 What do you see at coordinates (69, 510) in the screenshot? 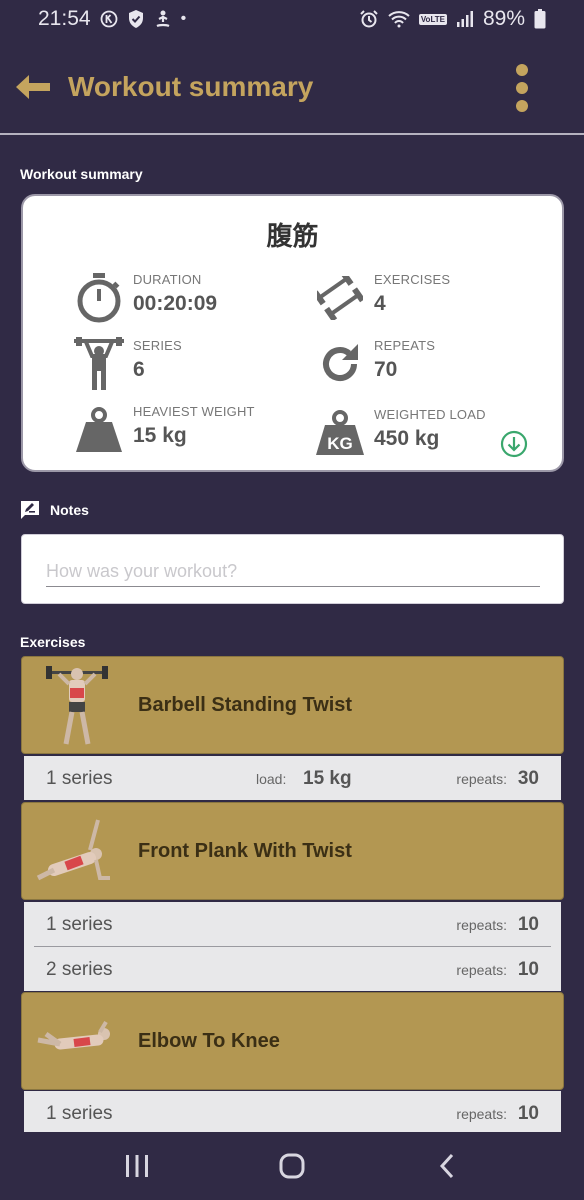
I see `notes-label: Notes` at bounding box center [69, 510].